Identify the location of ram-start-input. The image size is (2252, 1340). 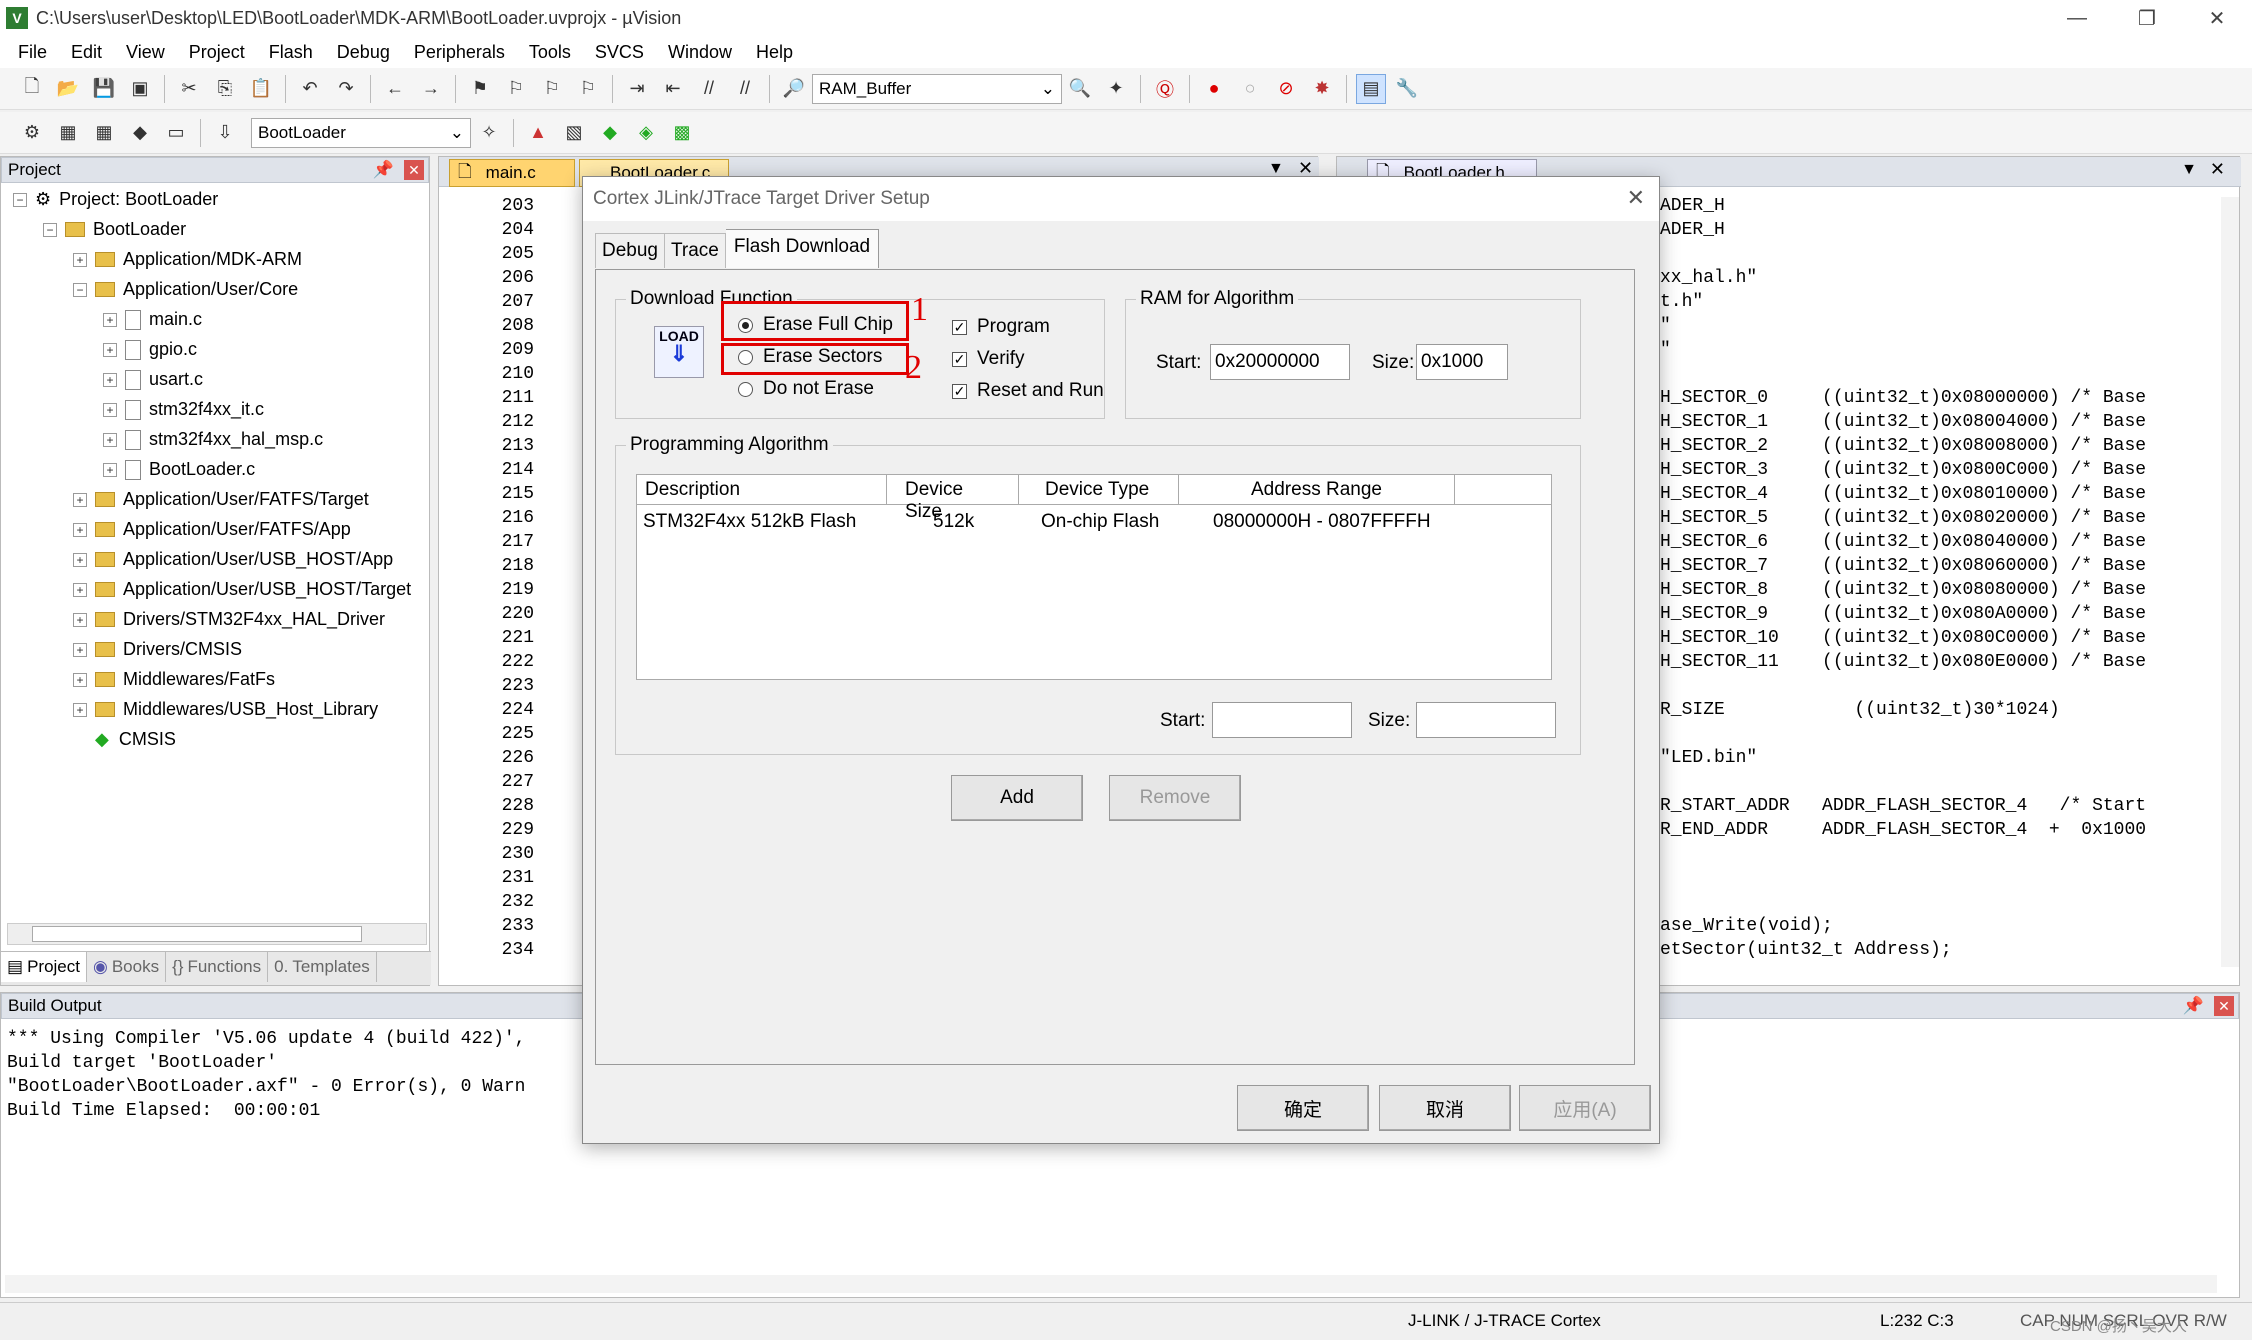
(1280, 362).